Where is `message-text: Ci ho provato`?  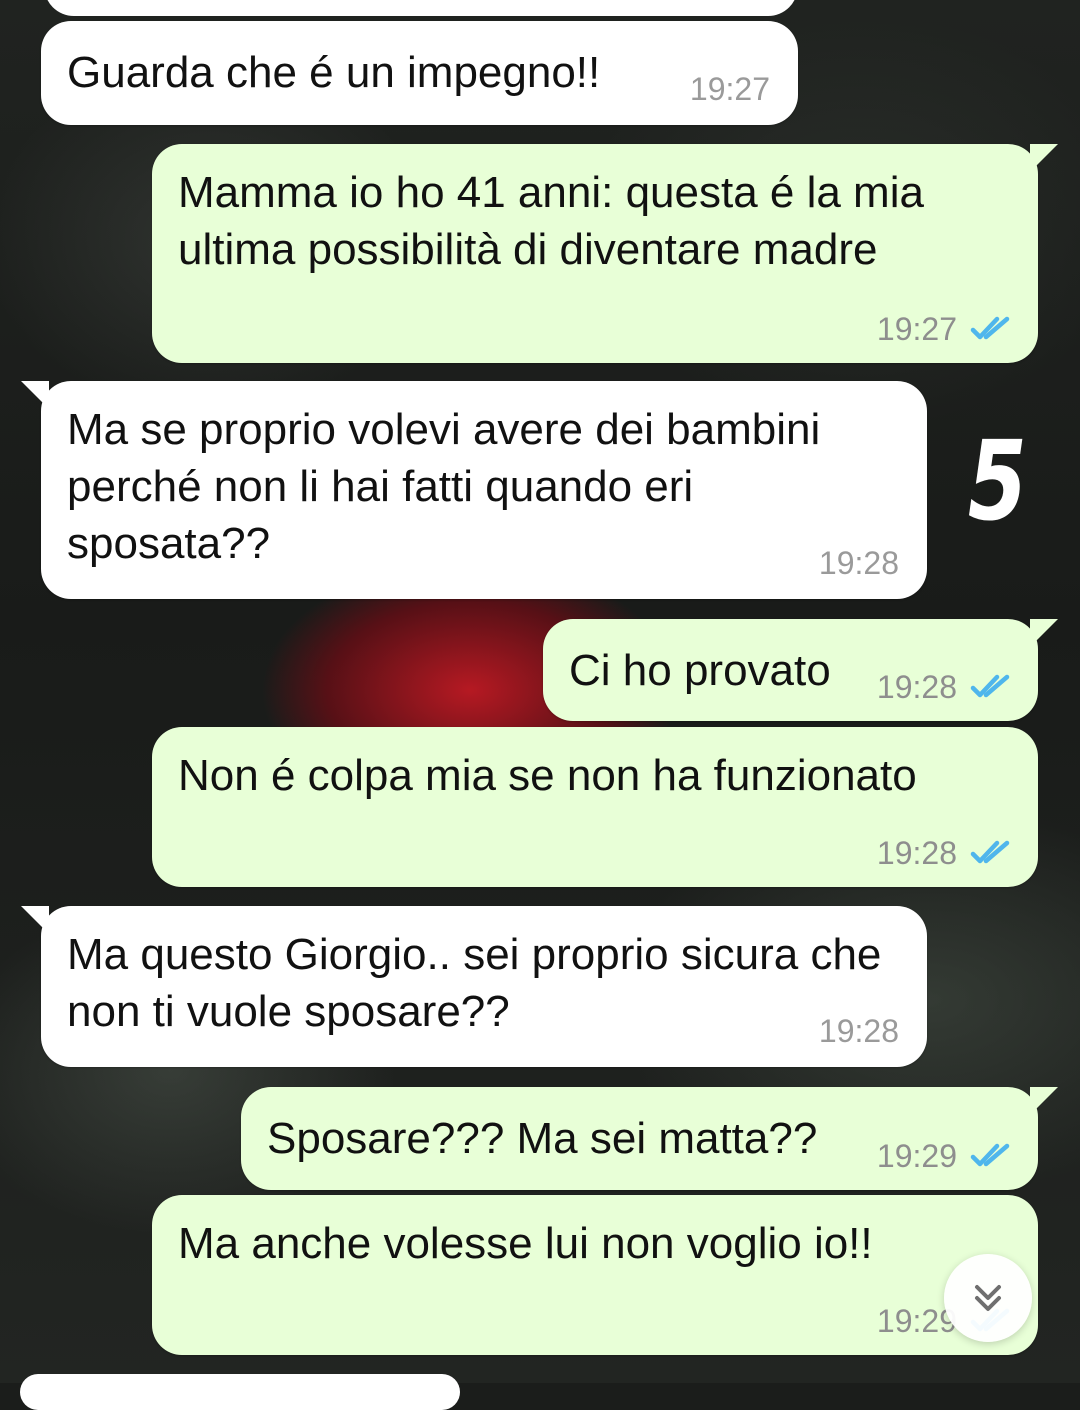 message-text: Ci ho provato is located at coordinates (700, 670).